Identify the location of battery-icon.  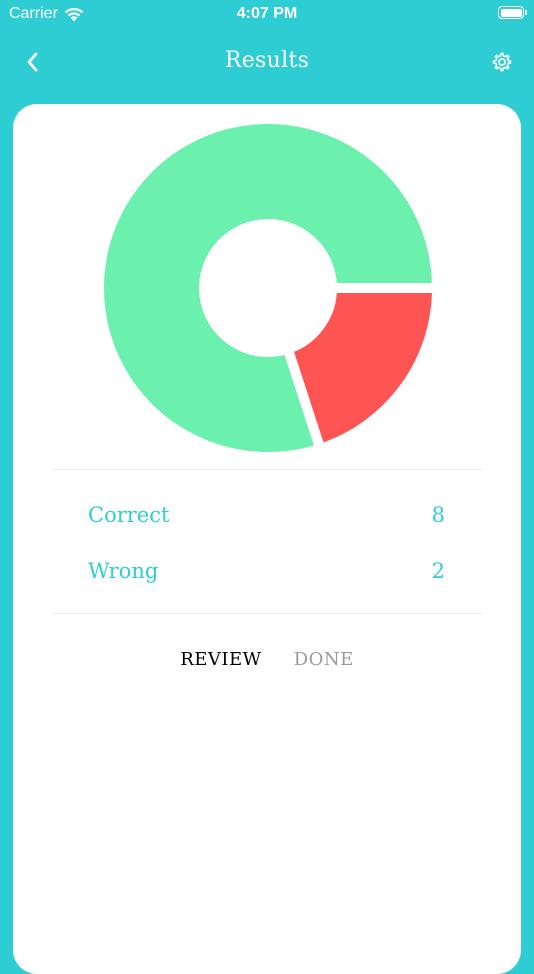
(512, 12).